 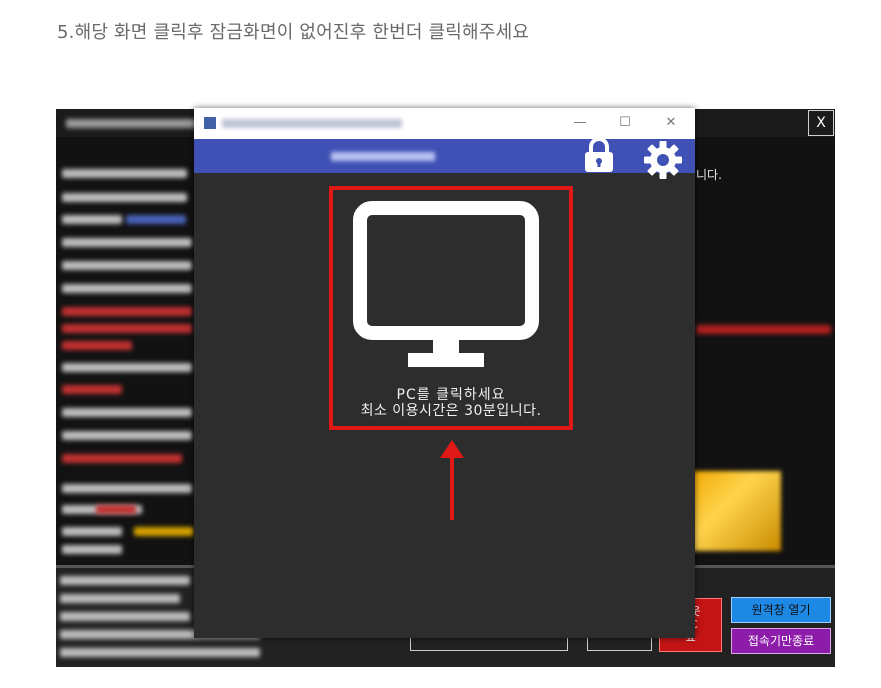 What do you see at coordinates (383, 156) in the screenshot?
I see `blurred-header-name` at bounding box center [383, 156].